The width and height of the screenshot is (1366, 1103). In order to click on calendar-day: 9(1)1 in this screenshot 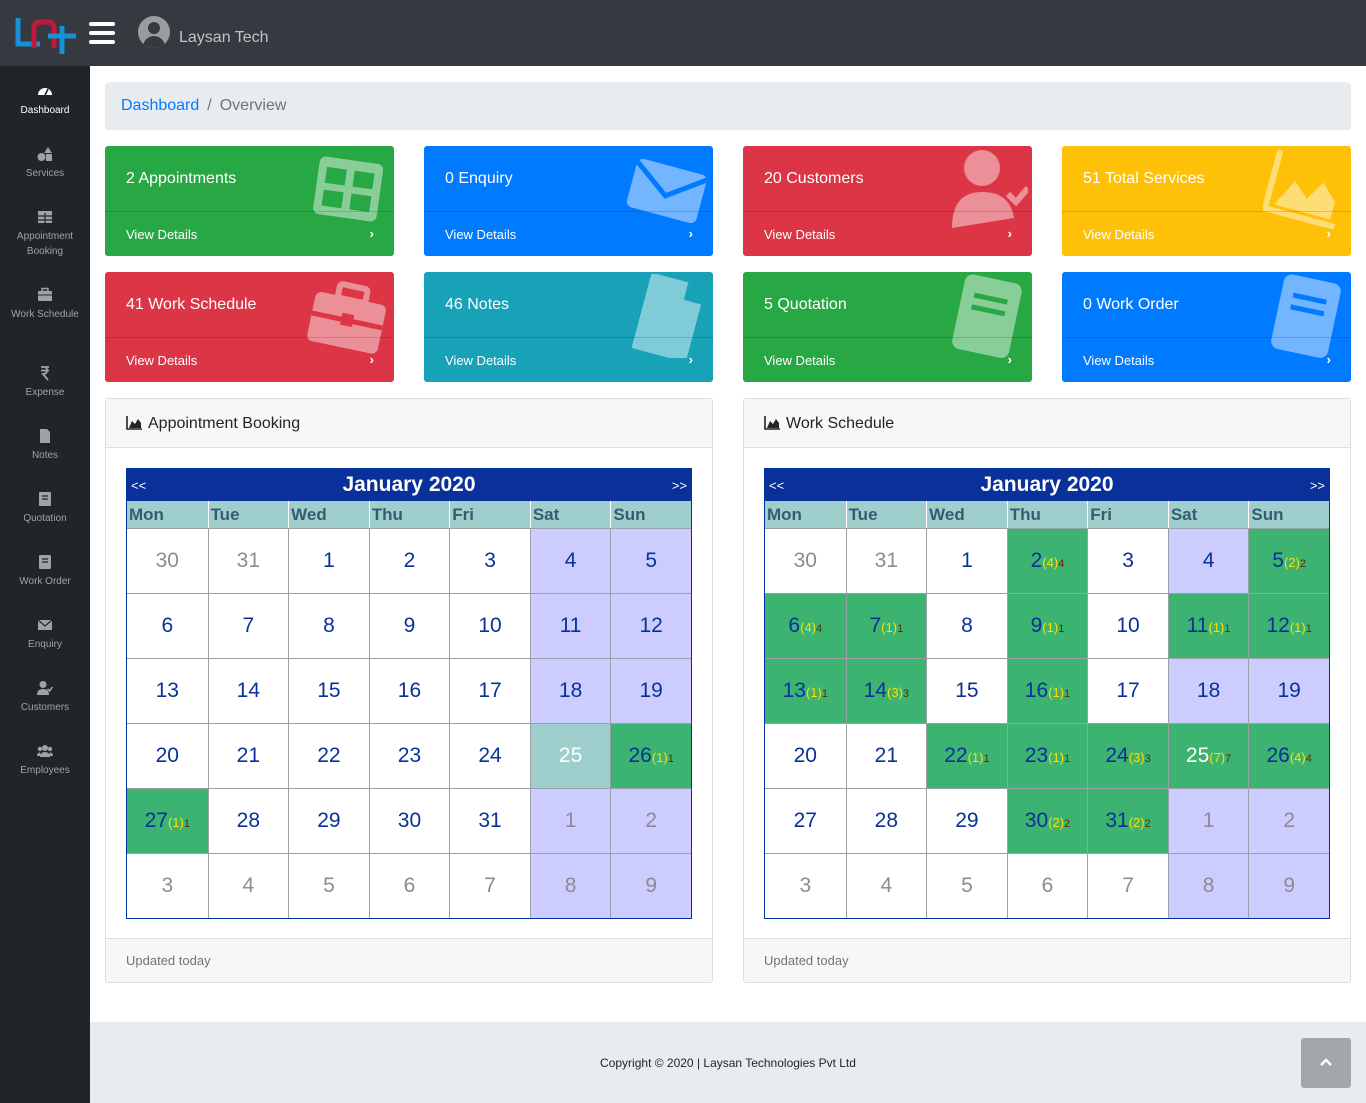, I will do `click(1047, 625)`.